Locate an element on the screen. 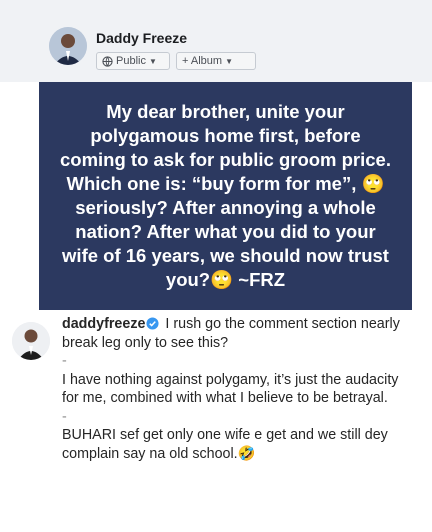 The image size is (432, 532). privacy-label: Public is located at coordinates (131, 61).